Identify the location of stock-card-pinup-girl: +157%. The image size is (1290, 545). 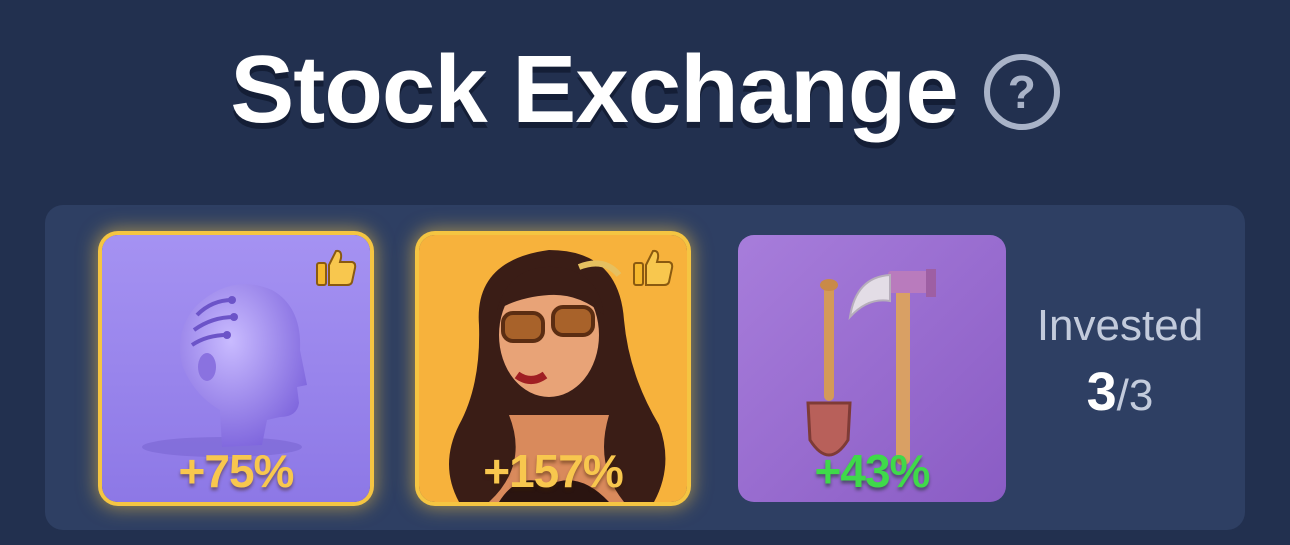
(553, 368).